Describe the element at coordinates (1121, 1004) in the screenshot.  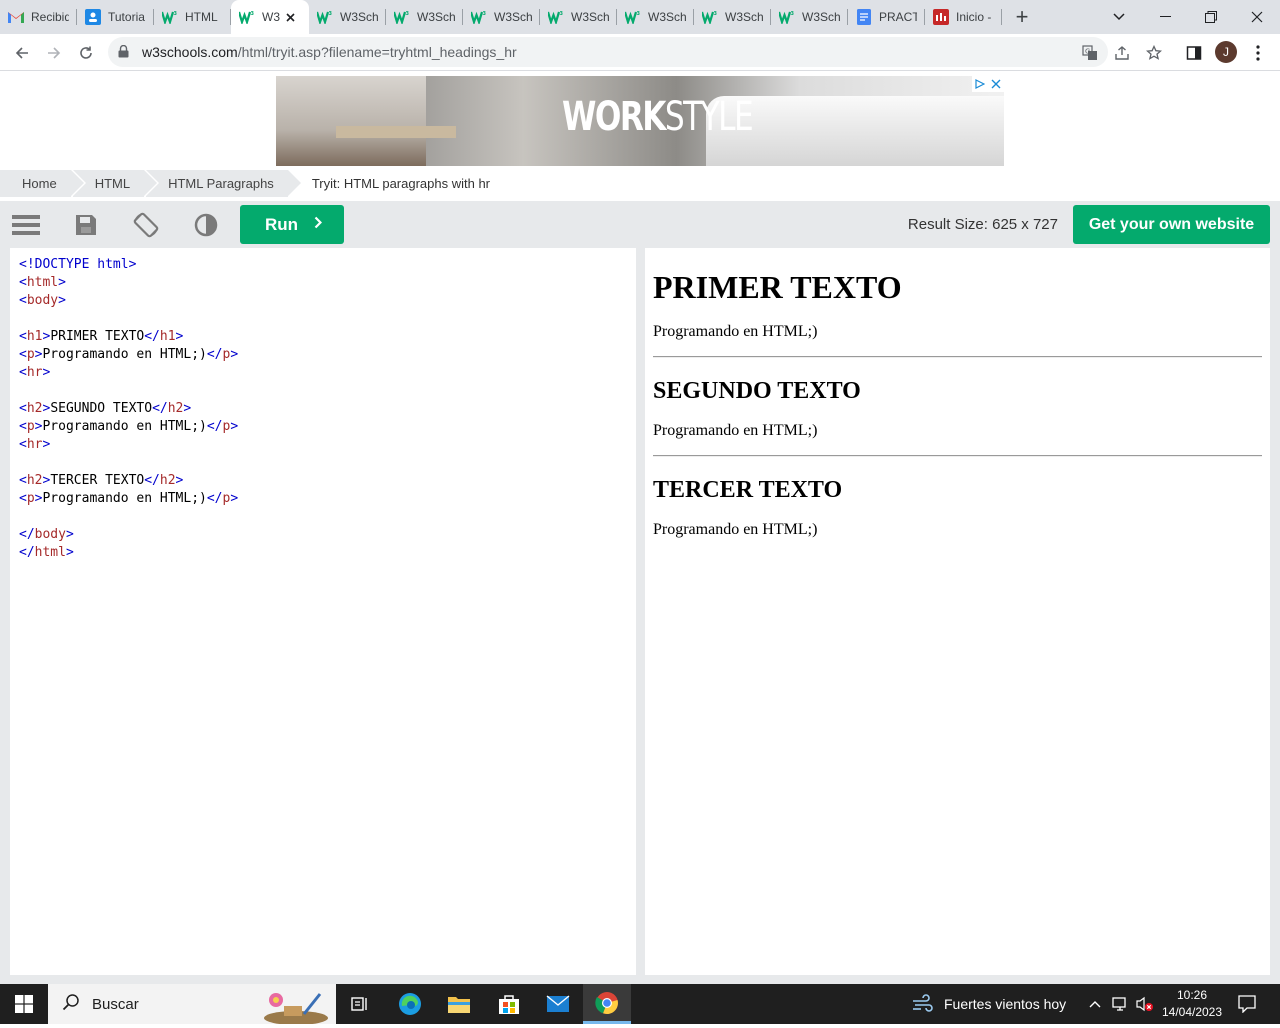
I see `network-icon` at that location.